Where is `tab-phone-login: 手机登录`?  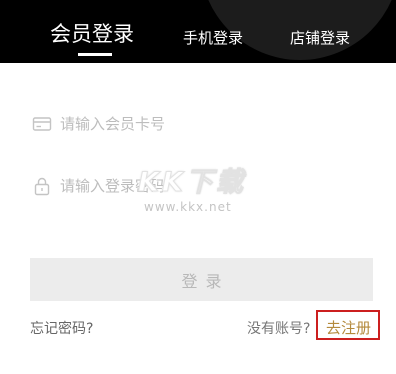 tab-phone-login: 手机登录 is located at coordinates (213, 37).